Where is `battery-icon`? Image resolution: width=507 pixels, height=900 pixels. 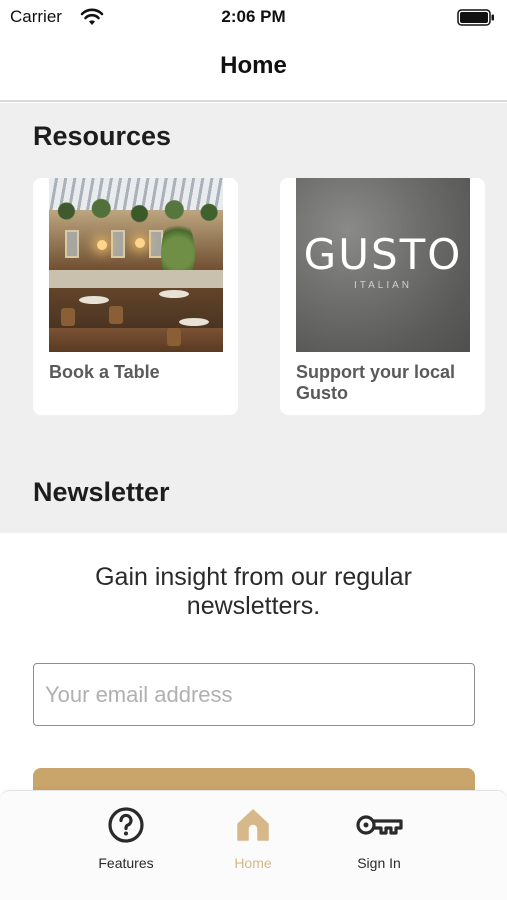
battery-icon is located at coordinates (475, 17).